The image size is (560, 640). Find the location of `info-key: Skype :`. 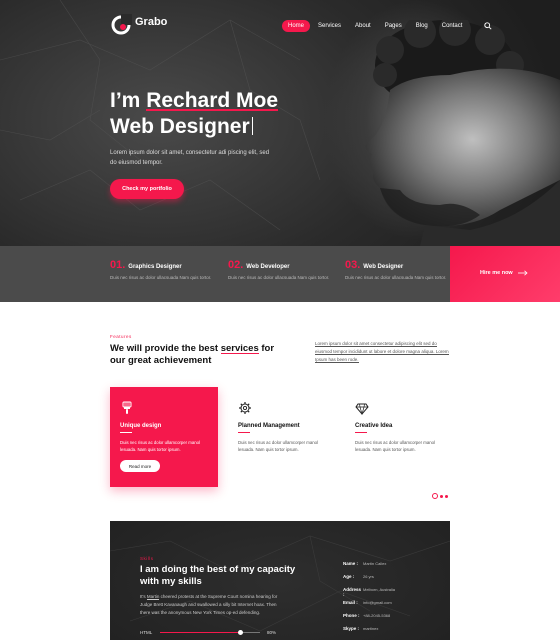

info-key: Skype : is located at coordinates (351, 628).